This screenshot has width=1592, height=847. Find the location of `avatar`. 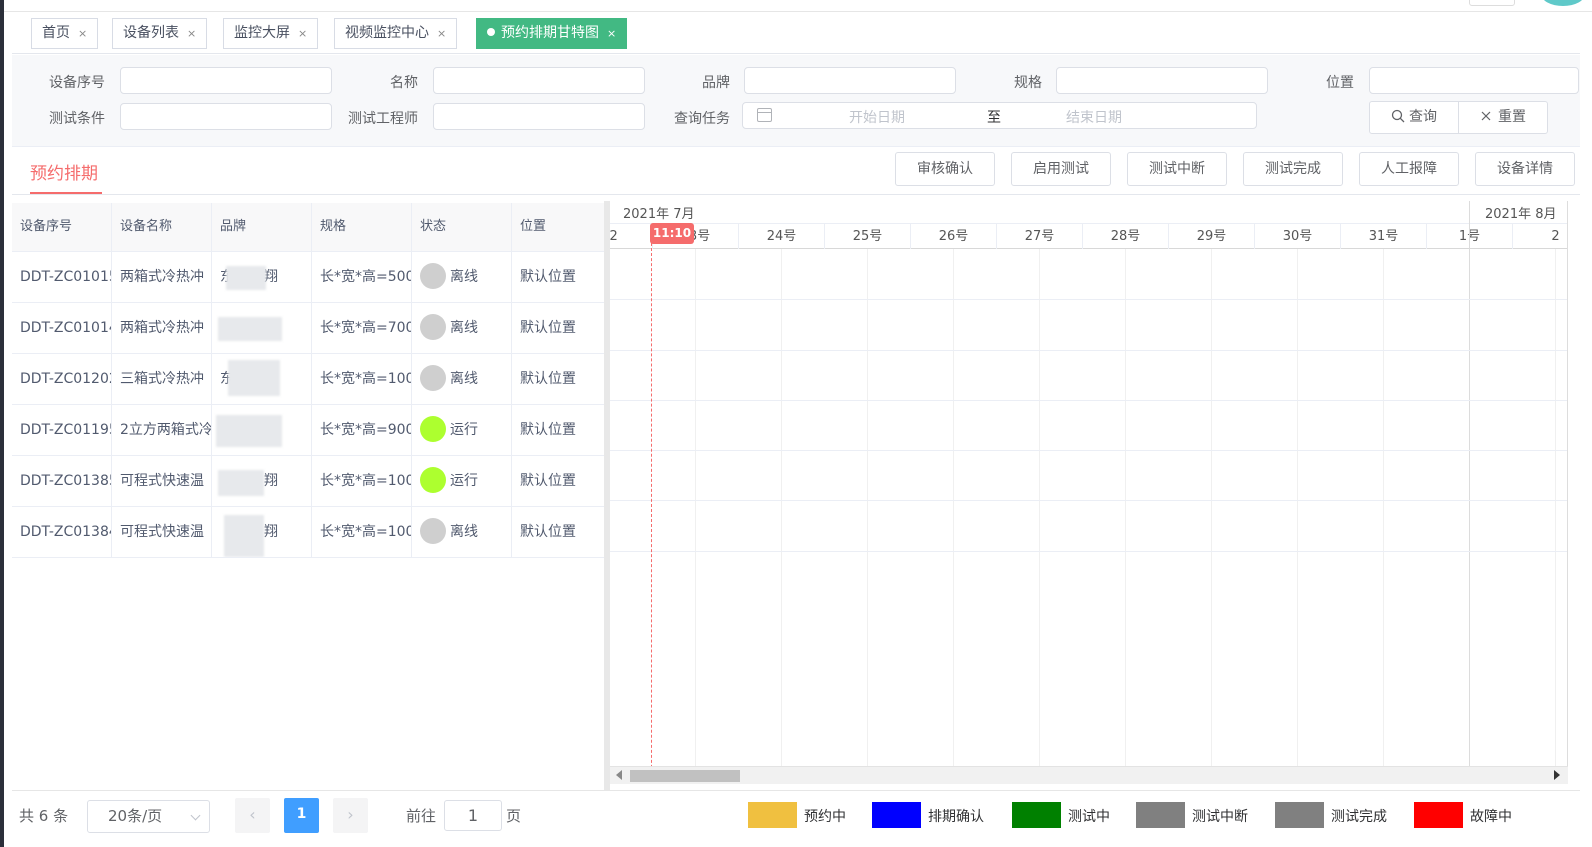

avatar is located at coordinates (1563, 3).